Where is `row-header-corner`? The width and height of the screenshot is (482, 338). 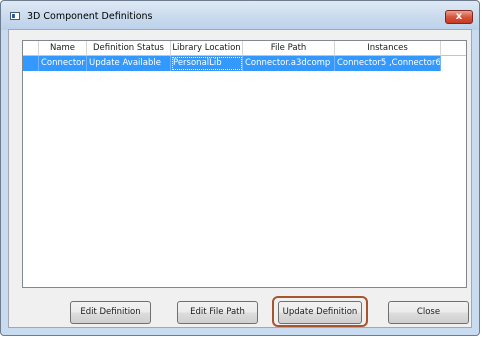 row-header-corner is located at coordinates (31, 48).